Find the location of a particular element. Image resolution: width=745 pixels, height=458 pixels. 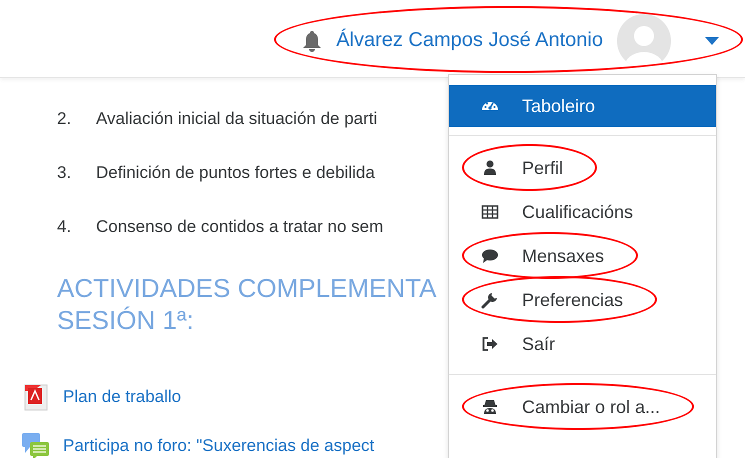

sign-out-icon is located at coordinates (490, 344).